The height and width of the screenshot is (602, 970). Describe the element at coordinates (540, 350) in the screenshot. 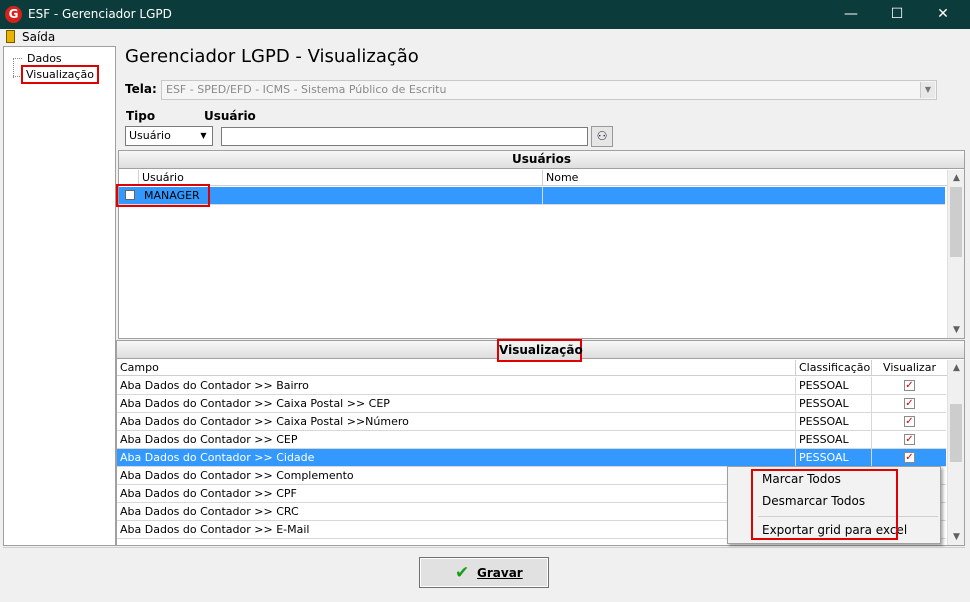

I see `visualizacao-panel-caption: Visualização` at that location.